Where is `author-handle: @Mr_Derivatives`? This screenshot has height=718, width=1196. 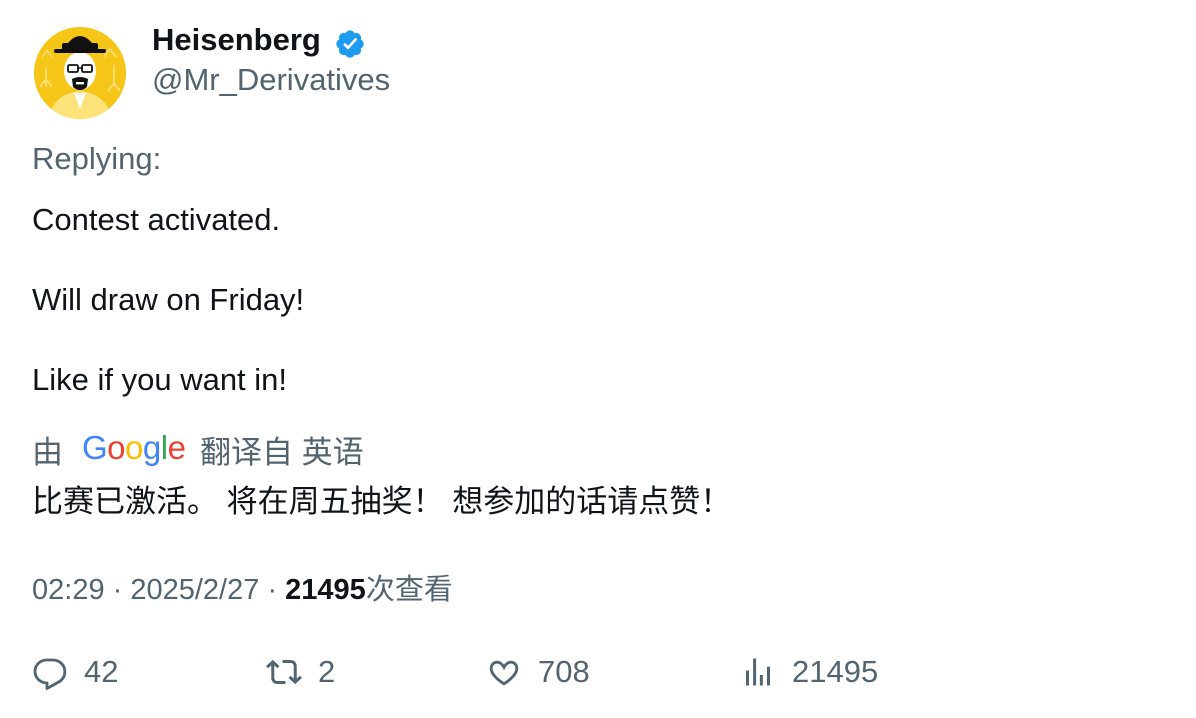
author-handle: @Mr_Derivatives is located at coordinates (271, 80).